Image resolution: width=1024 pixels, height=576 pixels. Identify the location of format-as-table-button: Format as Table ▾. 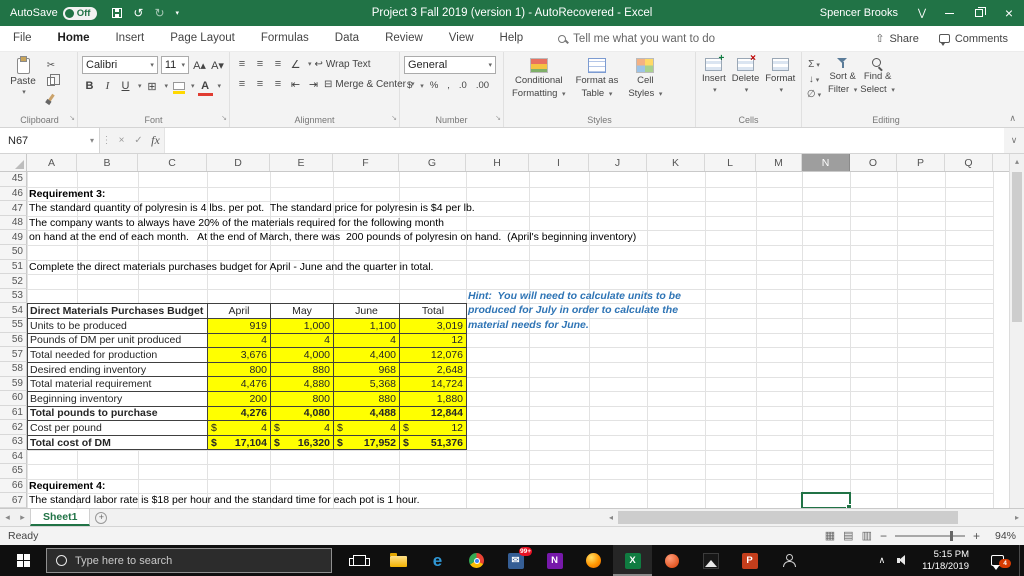
(597, 84).